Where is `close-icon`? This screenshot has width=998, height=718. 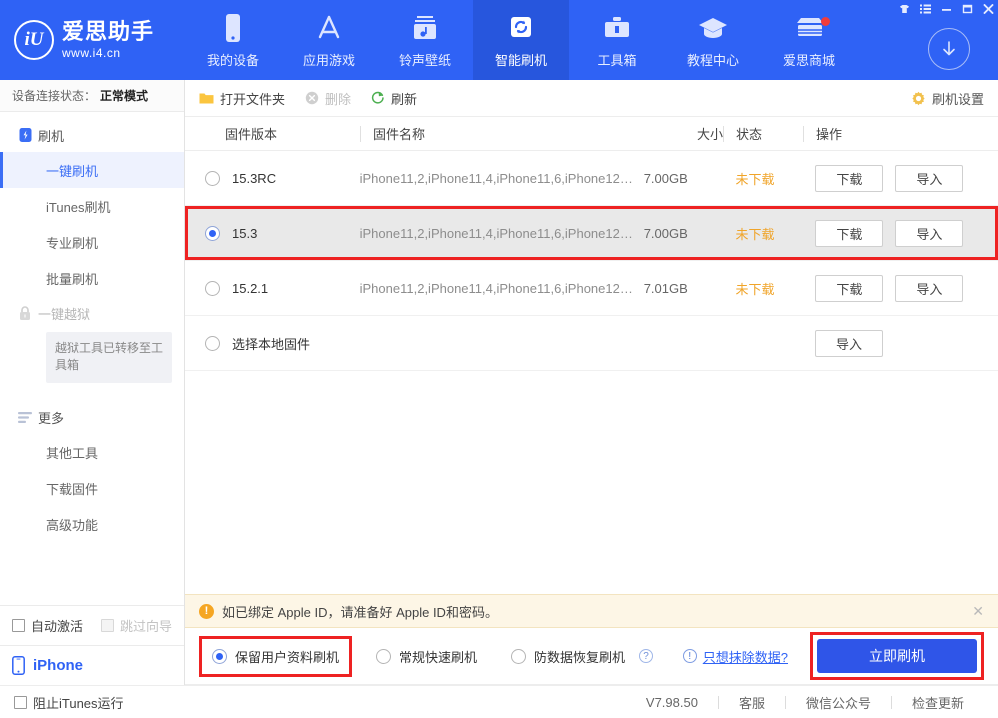
close-icon is located at coordinates (988, 8).